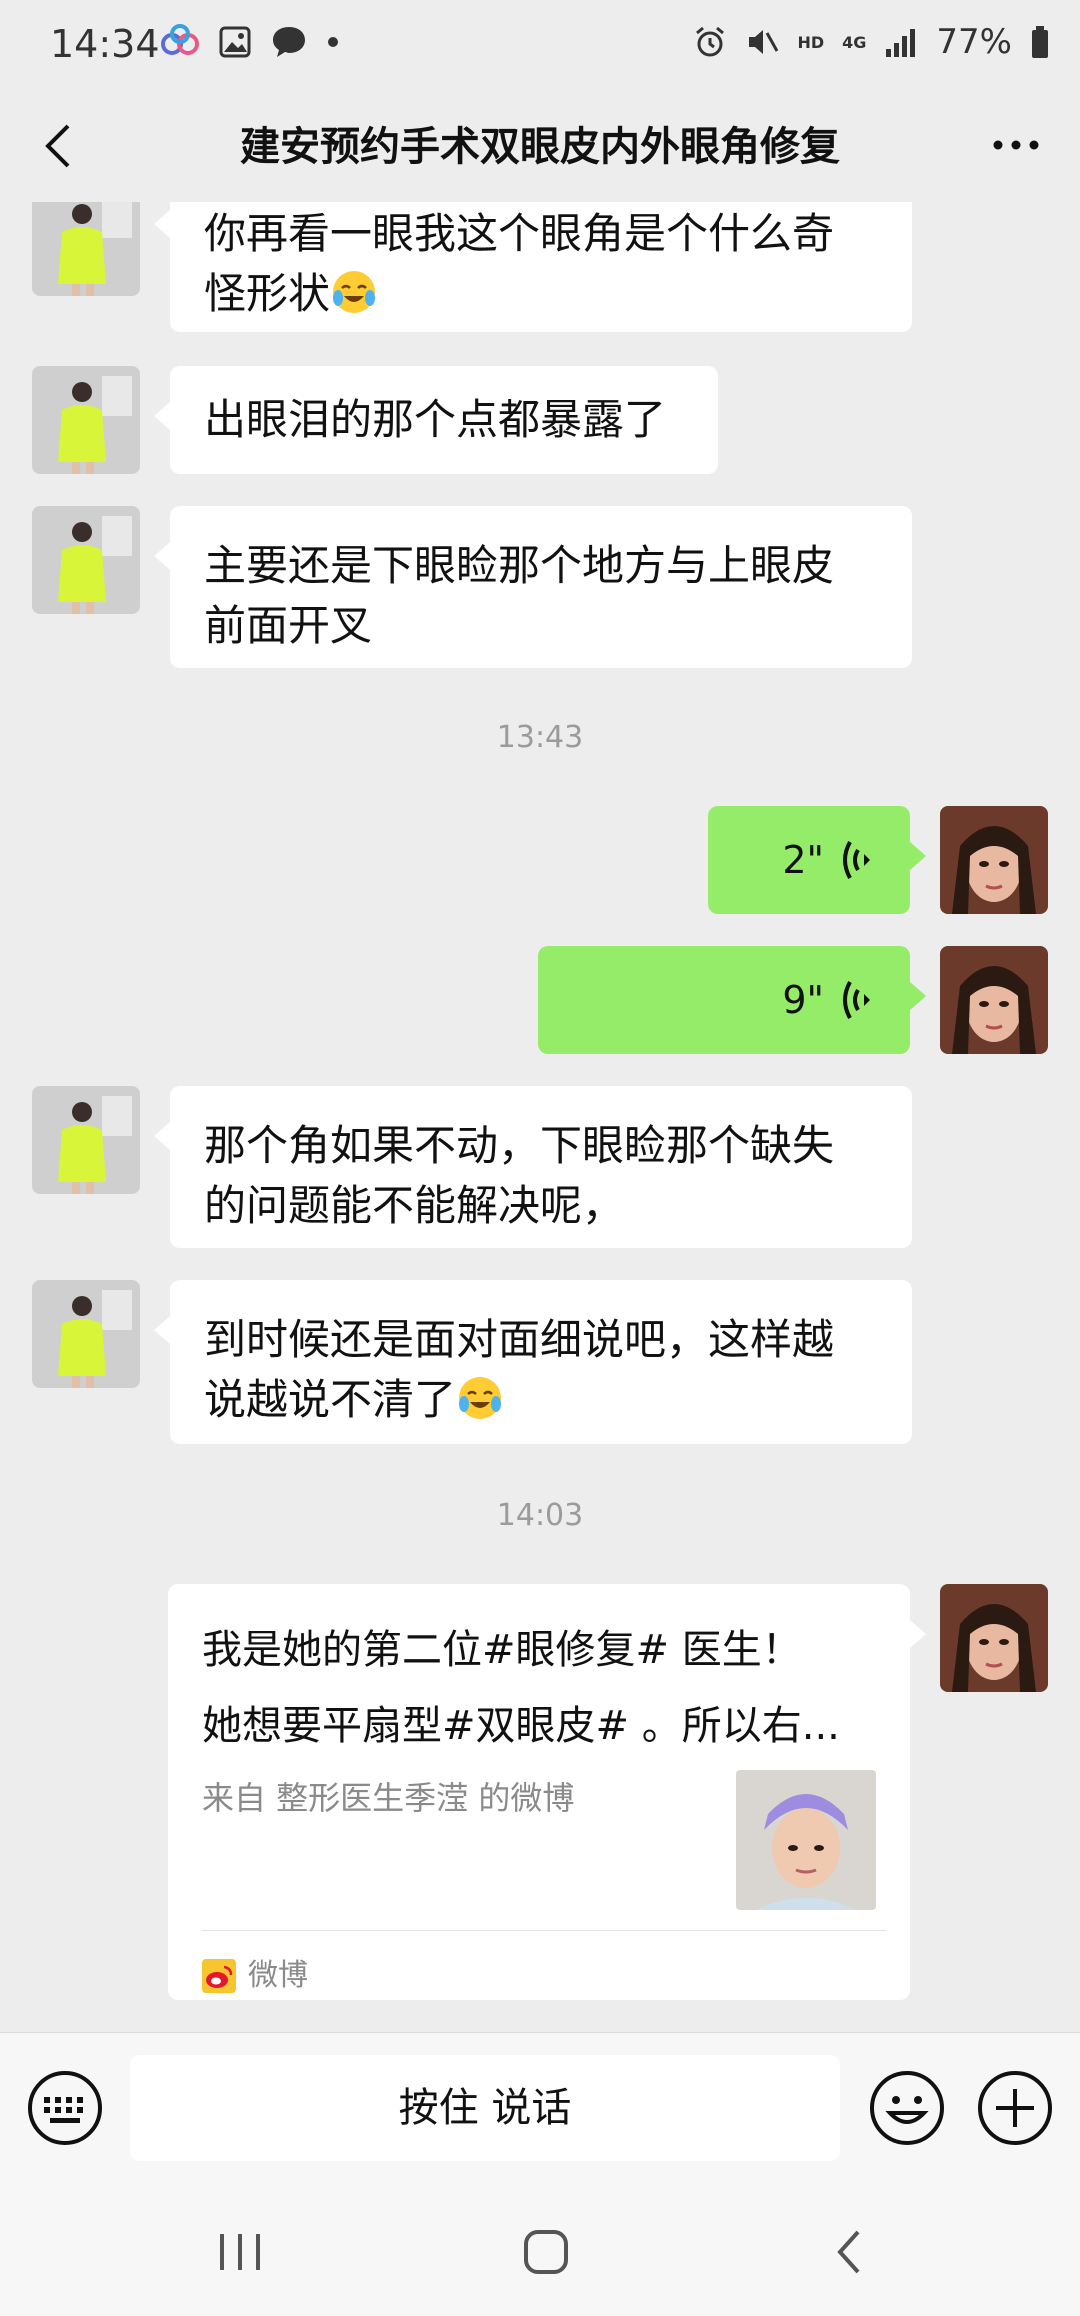 The height and width of the screenshot is (2316, 1080). I want to click on more-functions-plus-icon, so click(1015, 2108).